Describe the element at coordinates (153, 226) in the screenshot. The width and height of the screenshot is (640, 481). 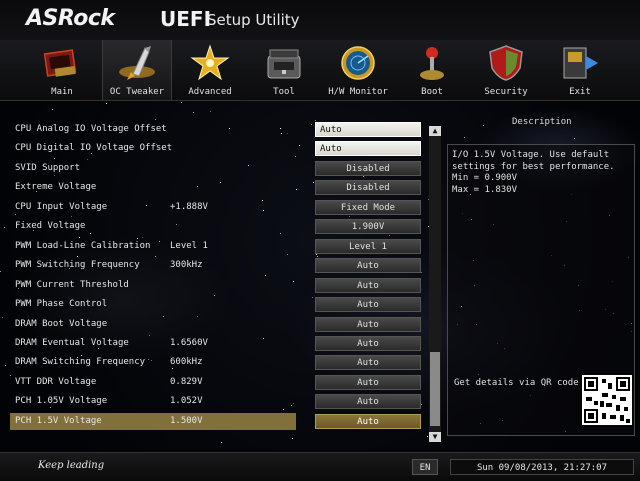
I see `setting-row: Fixed Voltage` at that location.